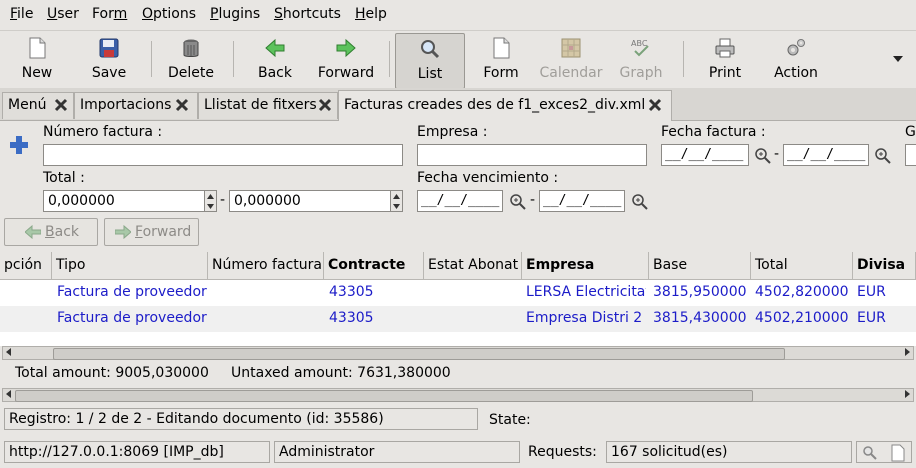  What do you see at coordinates (430, 61) in the screenshot?
I see `list-view-button: List` at bounding box center [430, 61].